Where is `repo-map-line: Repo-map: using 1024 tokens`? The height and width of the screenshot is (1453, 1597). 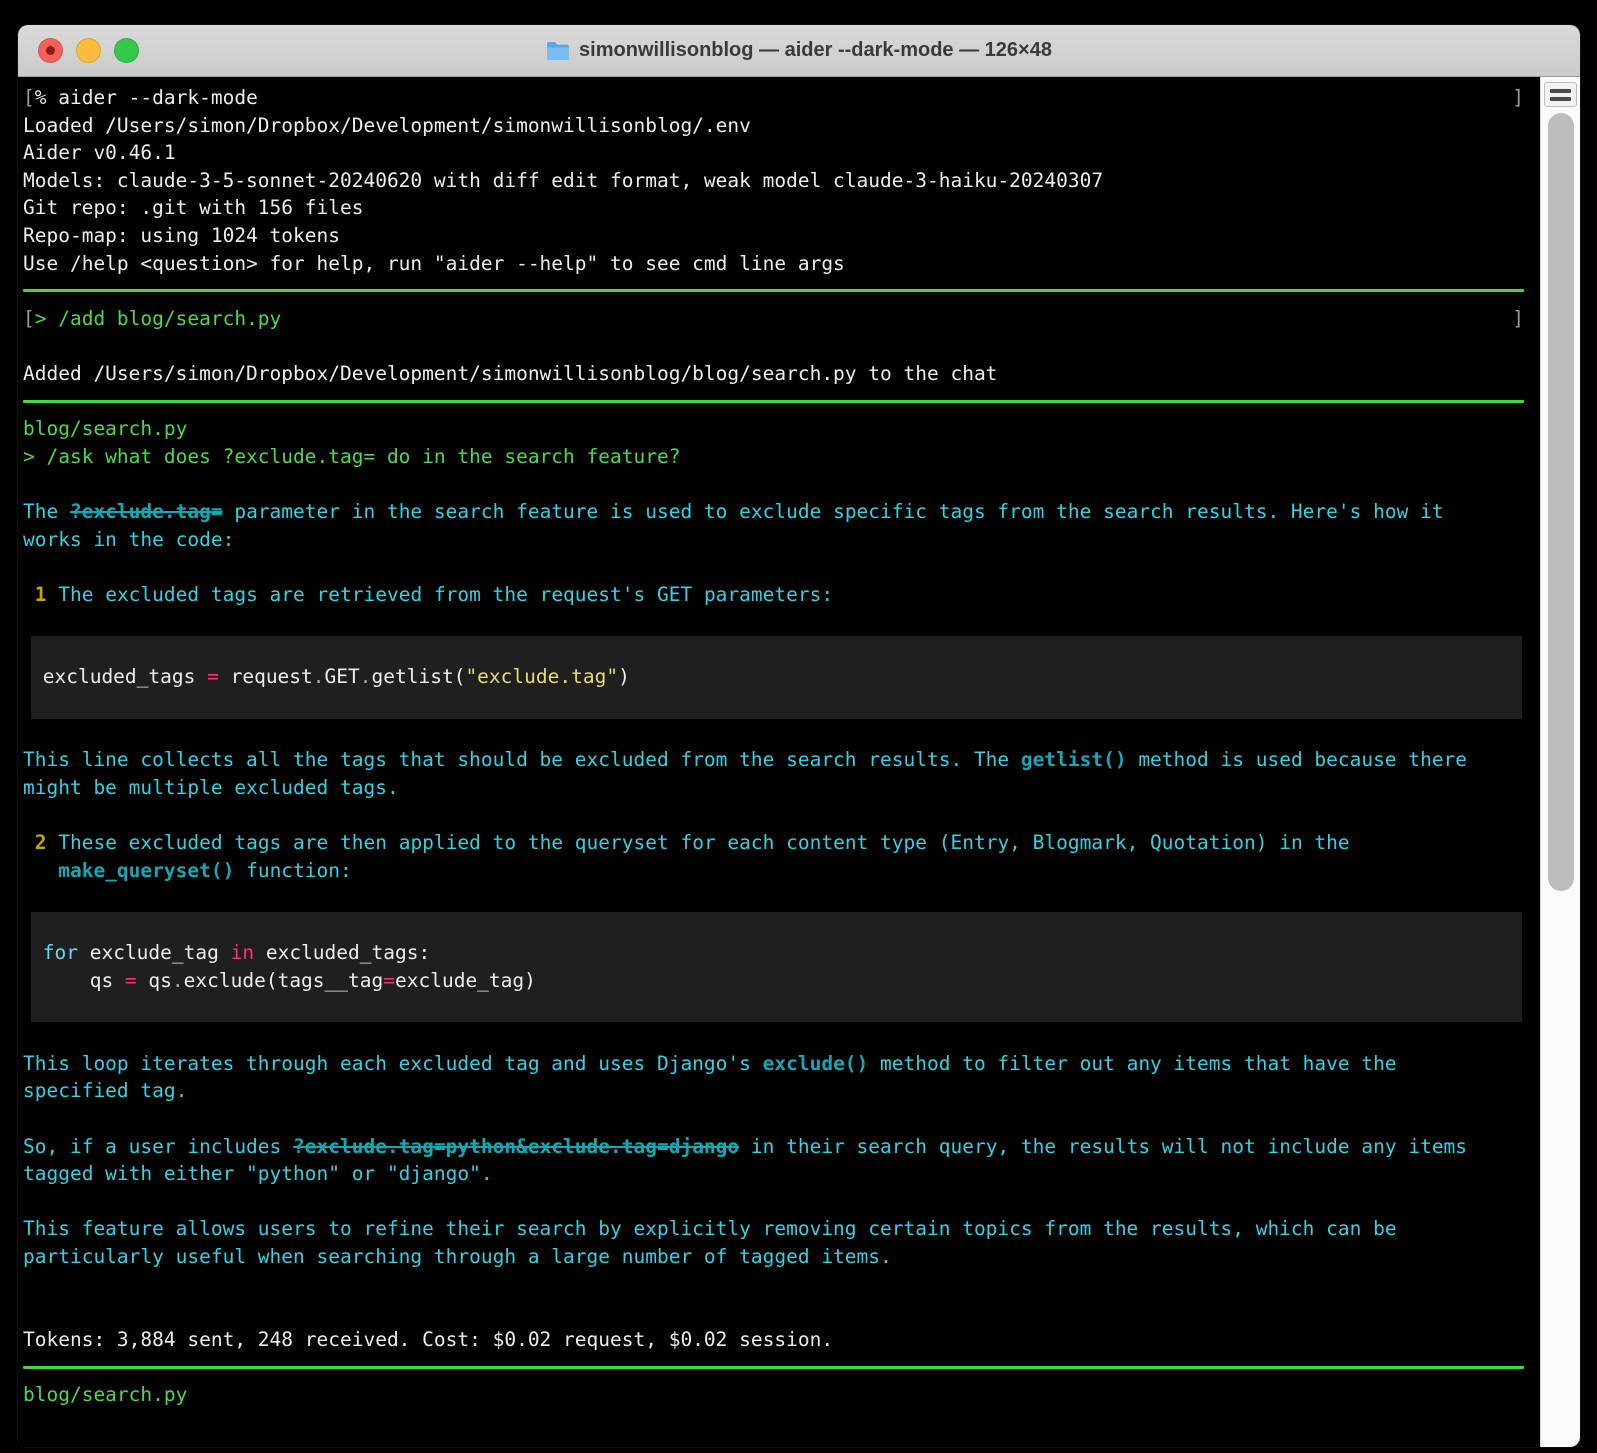
repo-map-line: Repo-map: using 1024 tokens is located at coordinates (181, 235).